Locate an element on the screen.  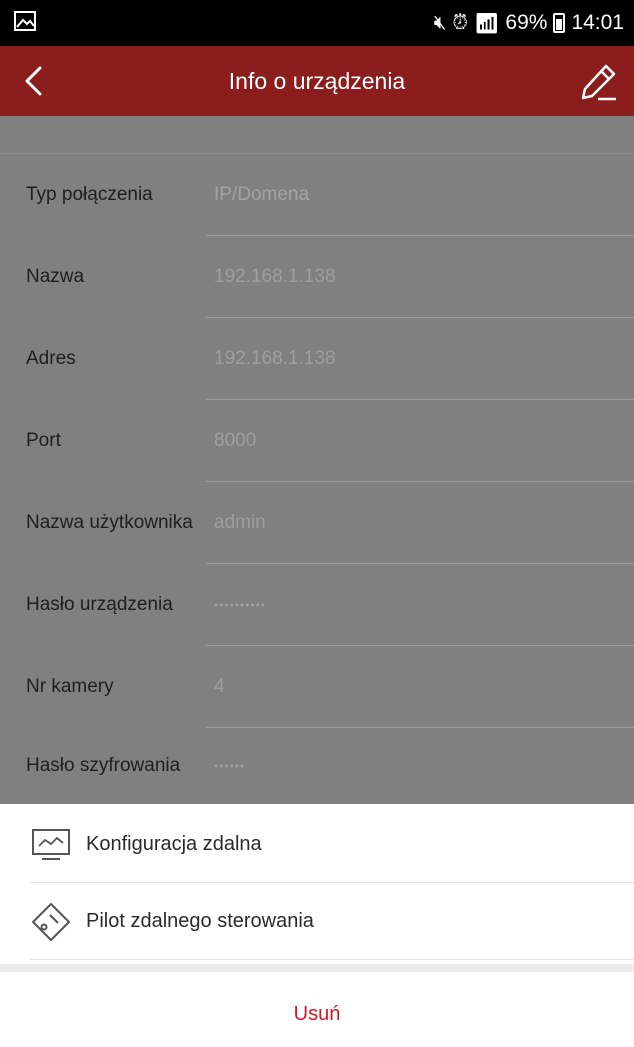
field-value: 8000 is located at coordinates (235, 440).